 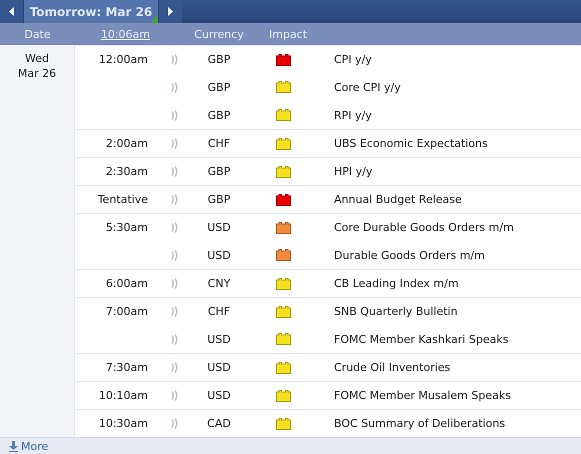 I want to click on event-time: 2:30am, so click(x=126, y=171).